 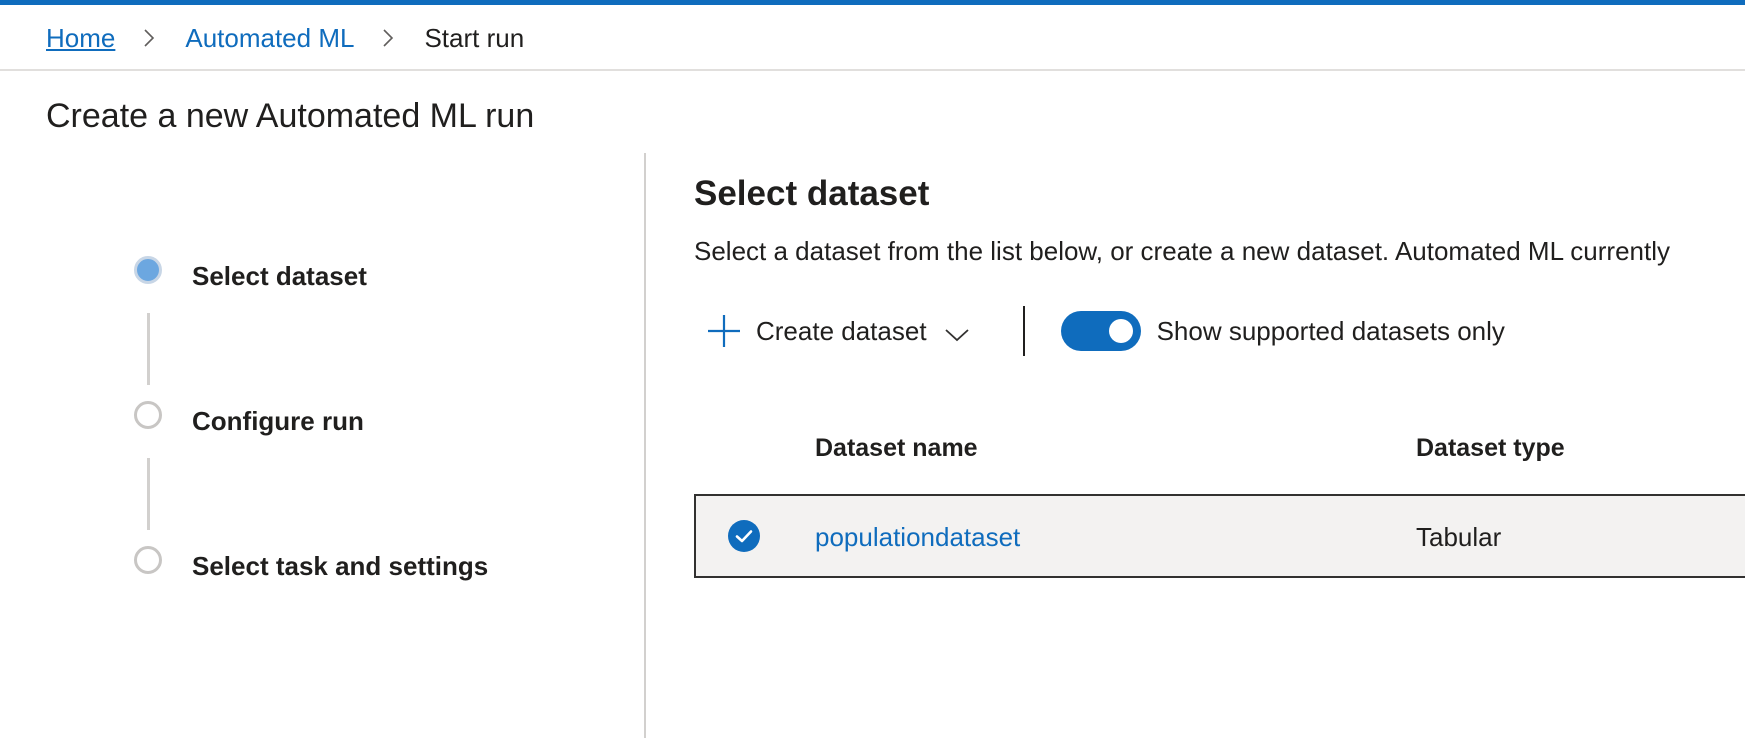 What do you see at coordinates (957, 331) in the screenshot?
I see `chevron-down-icon` at bounding box center [957, 331].